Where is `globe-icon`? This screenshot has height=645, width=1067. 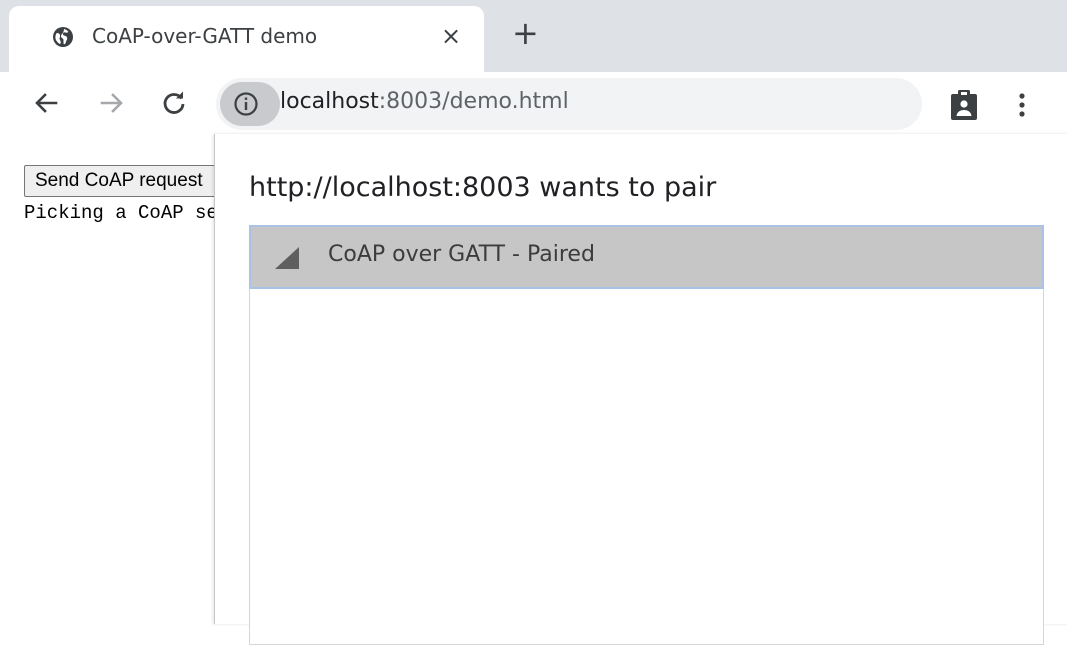 globe-icon is located at coordinates (63, 37).